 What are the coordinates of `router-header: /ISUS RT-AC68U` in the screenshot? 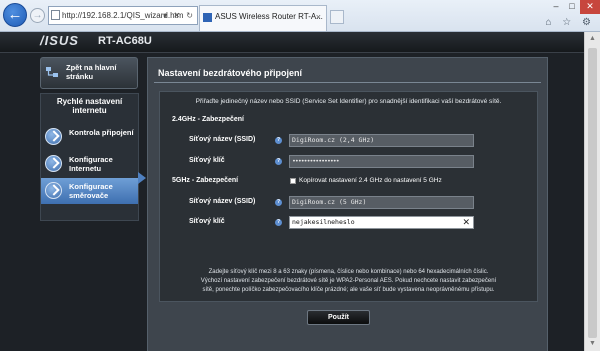 It's located at (292, 42).